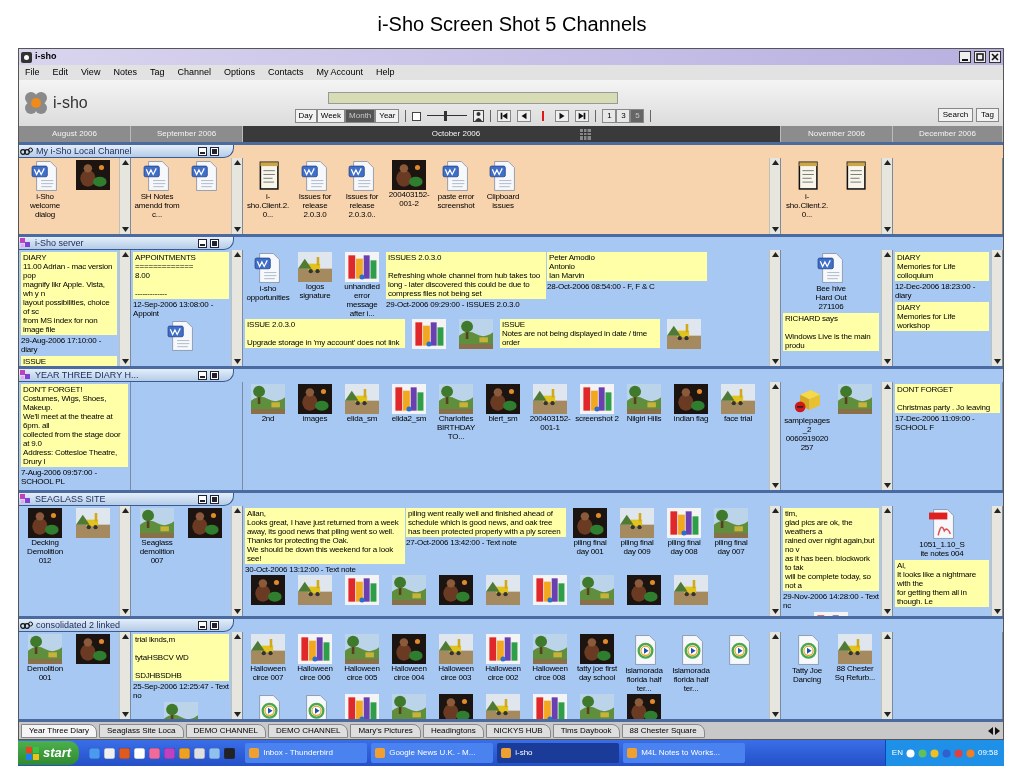 This screenshot has height=768, width=1024. What do you see at coordinates (518, 730) in the screenshot?
I see `channel-tab: NICKYS HUB` at bounding box center [518, 730].